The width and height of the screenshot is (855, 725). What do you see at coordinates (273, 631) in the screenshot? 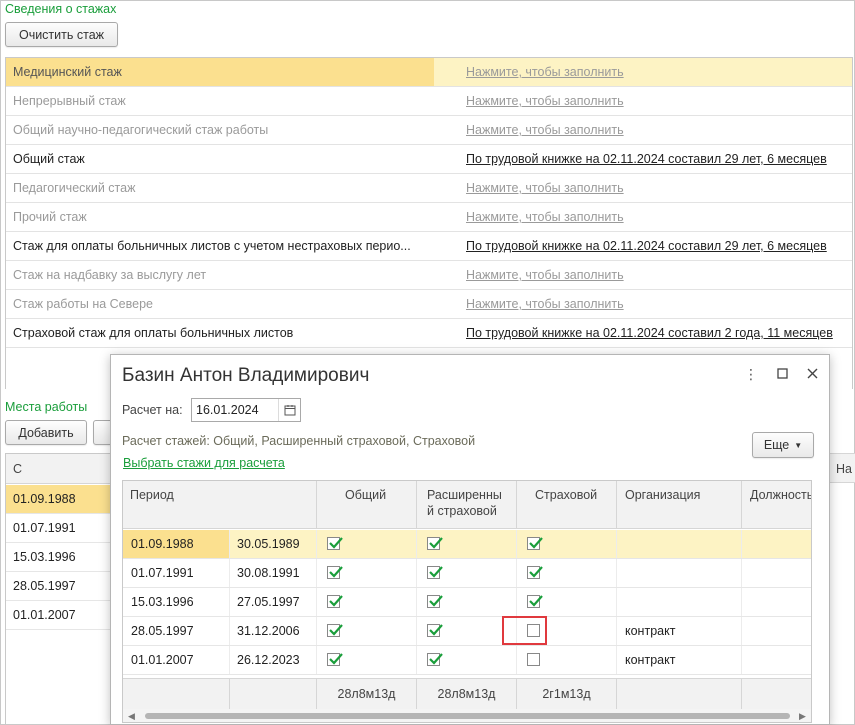
I see `period-to: 31.12.2006` at bounding box center [273, 631].